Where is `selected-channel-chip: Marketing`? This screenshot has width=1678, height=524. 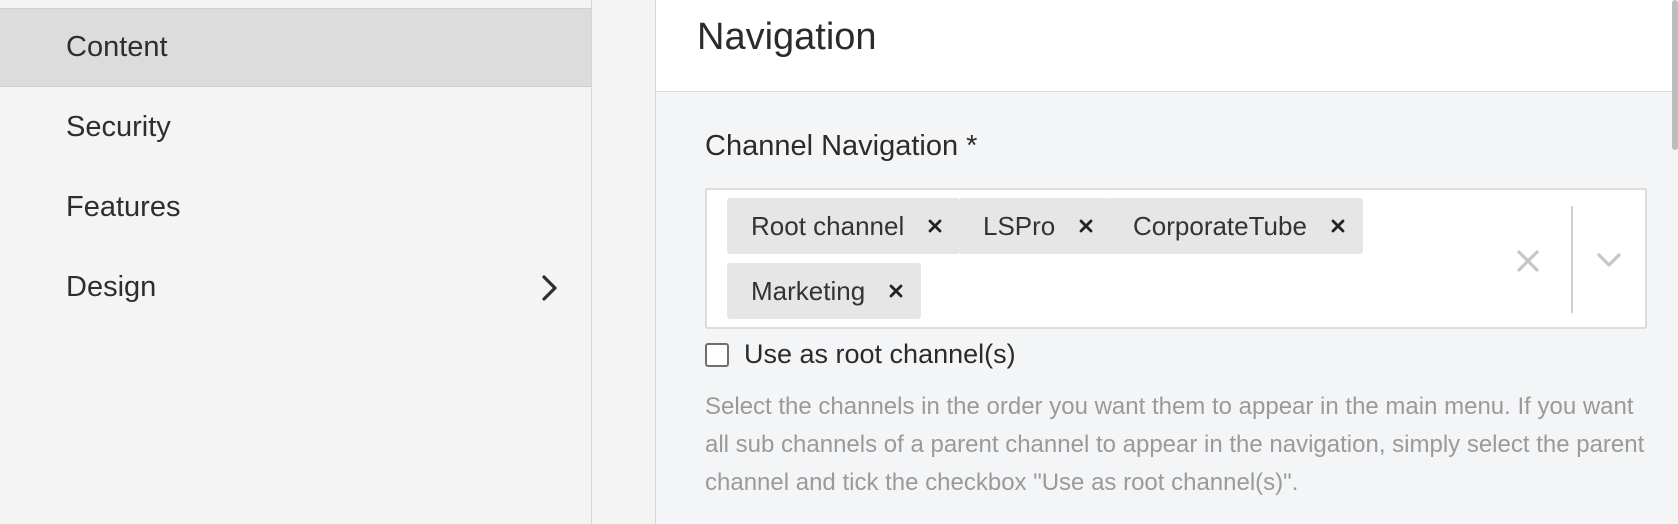 selected-channel-chip: Marketing is located at coordinates (824, 291).